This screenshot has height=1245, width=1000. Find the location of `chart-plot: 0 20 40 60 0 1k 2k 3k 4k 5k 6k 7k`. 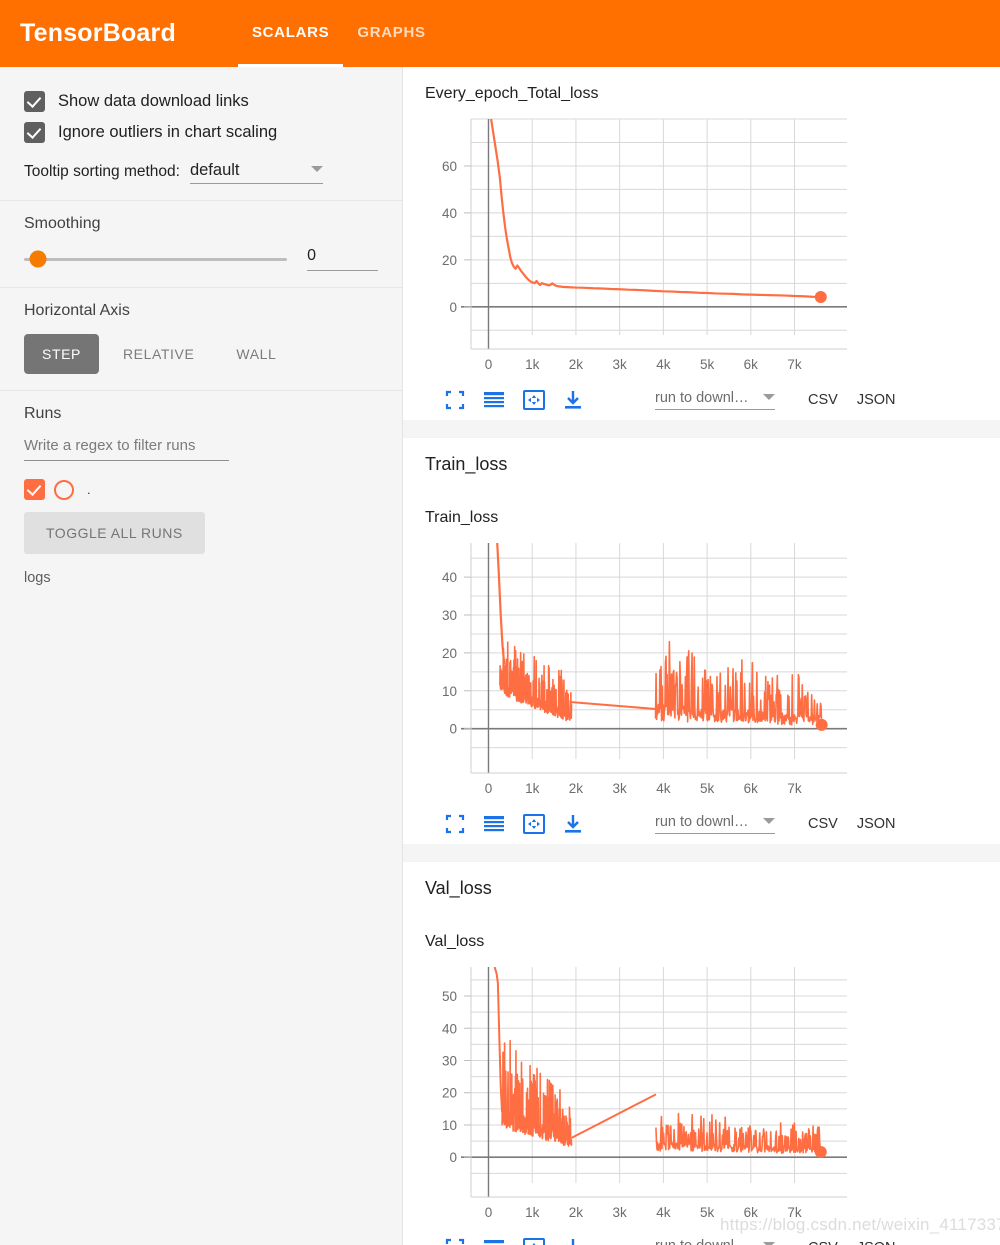

chart-plot: 0 20 40 60 0 1k 2k 3k 4k 5k 6k 7k is located at coordinates (704, 249).